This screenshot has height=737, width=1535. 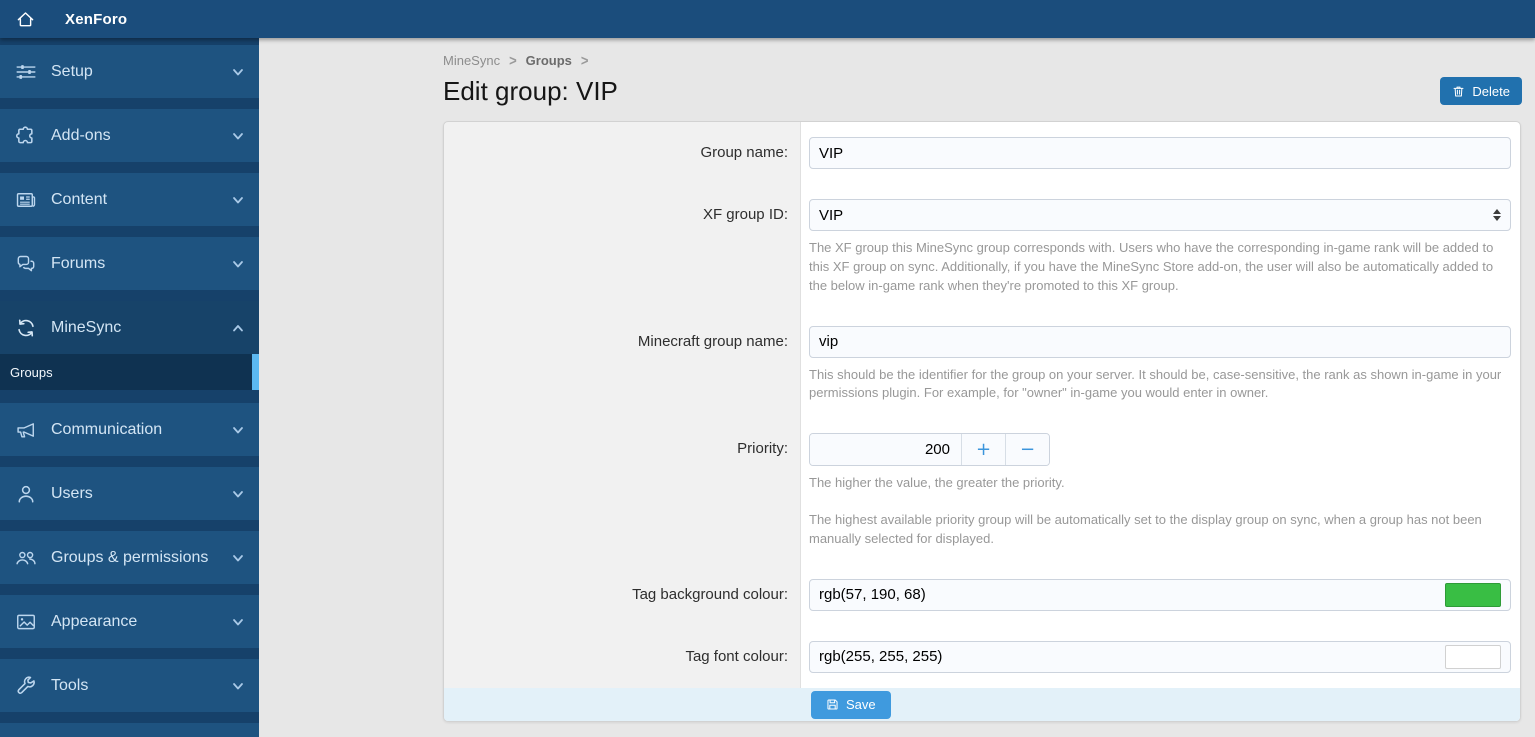 What do you see at coordinates (832, 704) in the screenshot?
I see `floppy-disk-icon` at bounding box center [832, 704].